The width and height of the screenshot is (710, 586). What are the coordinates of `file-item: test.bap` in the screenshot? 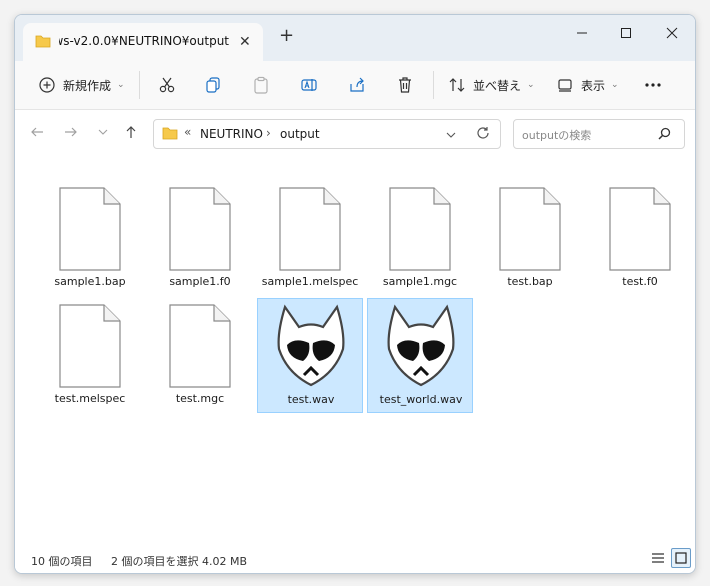 It's located at (530, 238).